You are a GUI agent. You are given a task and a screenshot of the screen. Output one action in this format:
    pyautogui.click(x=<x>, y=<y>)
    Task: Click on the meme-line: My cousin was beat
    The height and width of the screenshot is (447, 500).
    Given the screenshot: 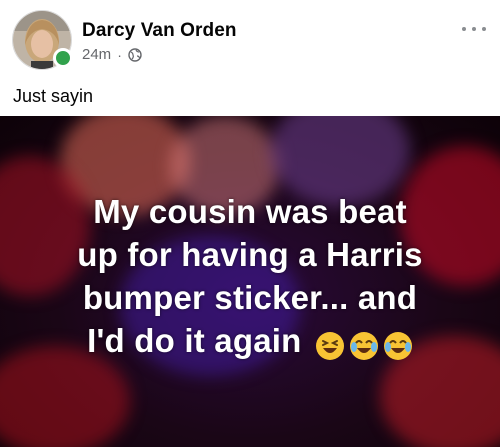 What is the action you would take?
    pyautogui.click(x=250, y=211)
    